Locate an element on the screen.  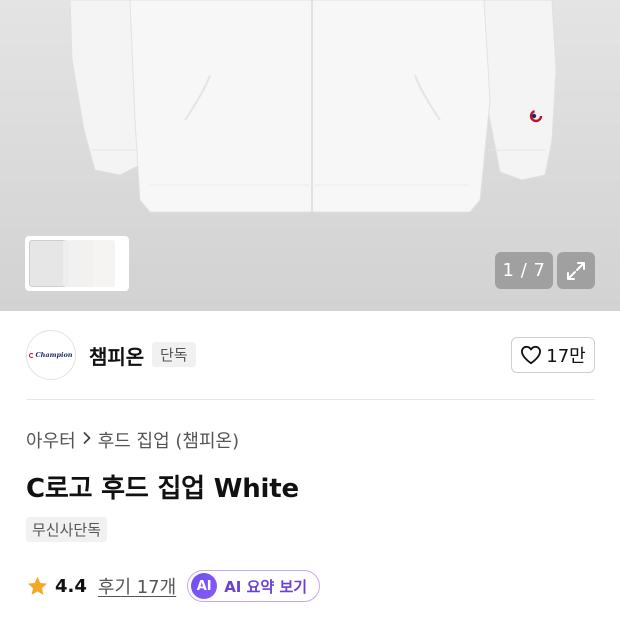
rating-value: 4.4 is located at coordinates (71, 586).